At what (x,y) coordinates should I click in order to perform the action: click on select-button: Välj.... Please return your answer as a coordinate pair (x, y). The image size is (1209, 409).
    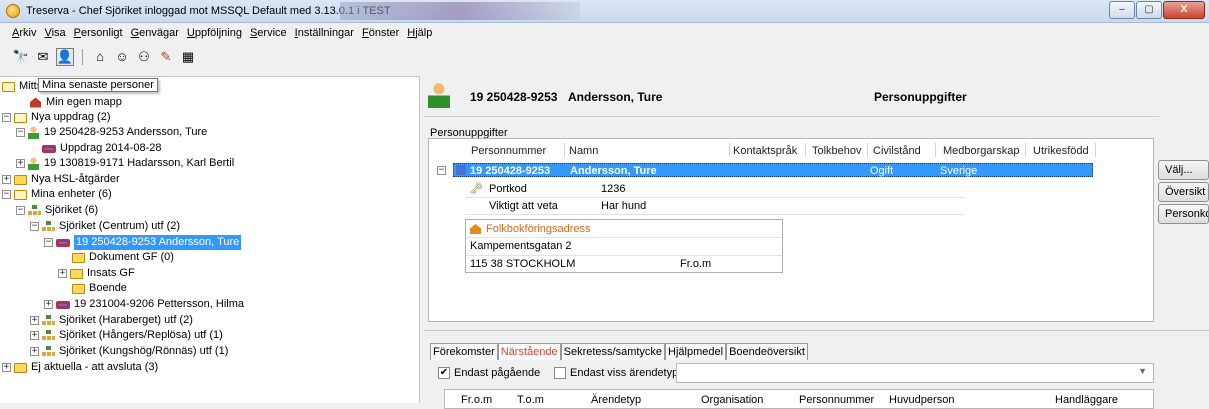
    Looking at the image, I should click on (1183, 170).